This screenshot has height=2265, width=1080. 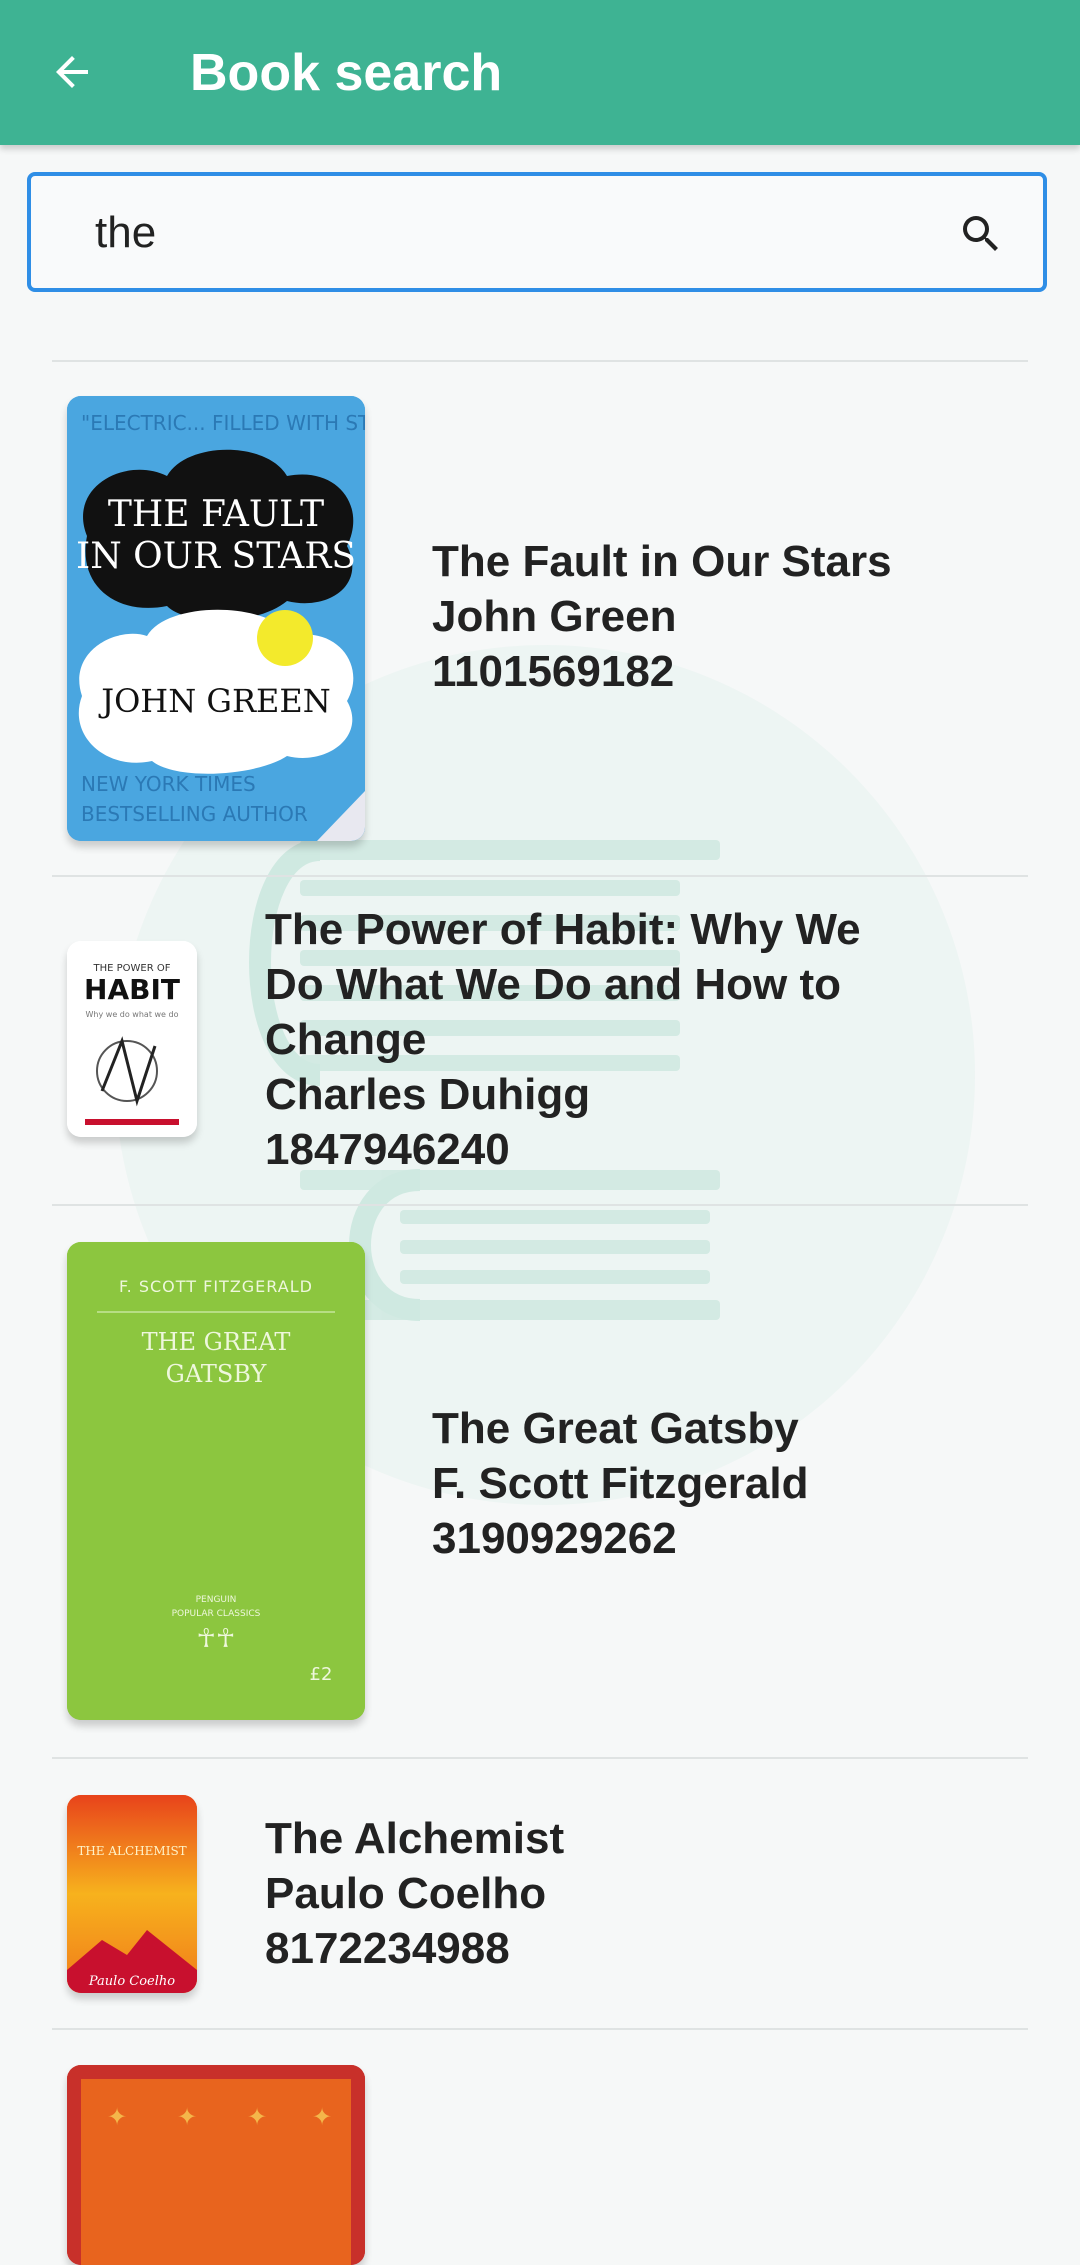 What do you see at coordinates (620, 1483) in the screenshot?
I see `book-author: F. Scott Fitzgerald` at bounding box center [620, 1483].